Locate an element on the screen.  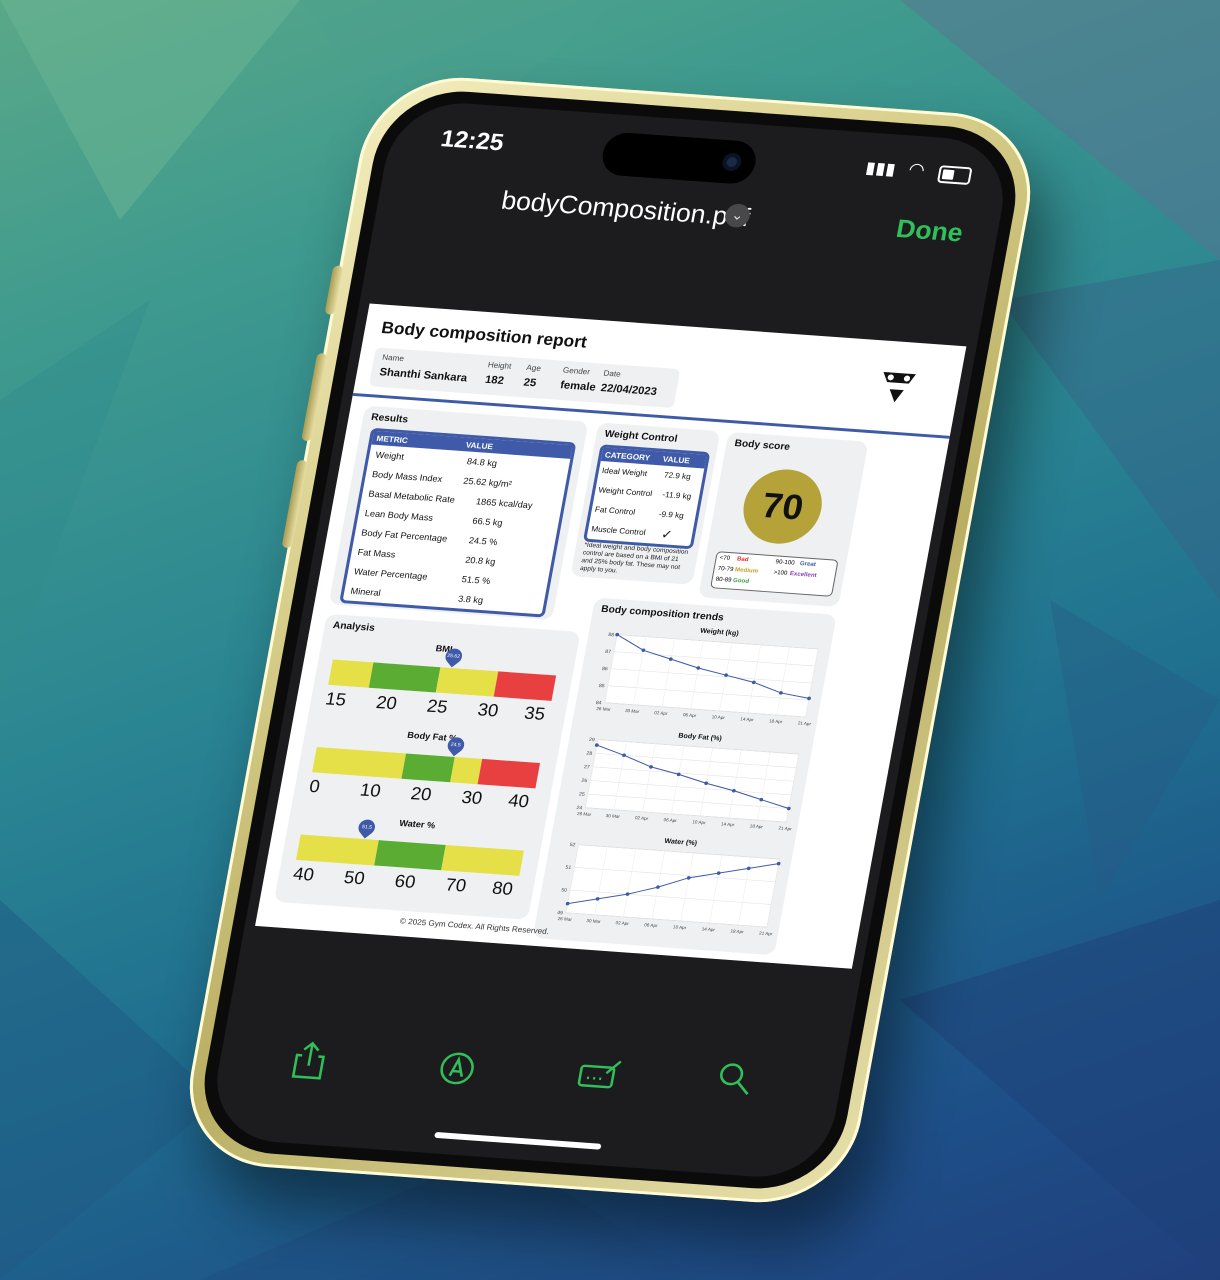
wifi-icon: ◠ is located at coordinates (917, 169).